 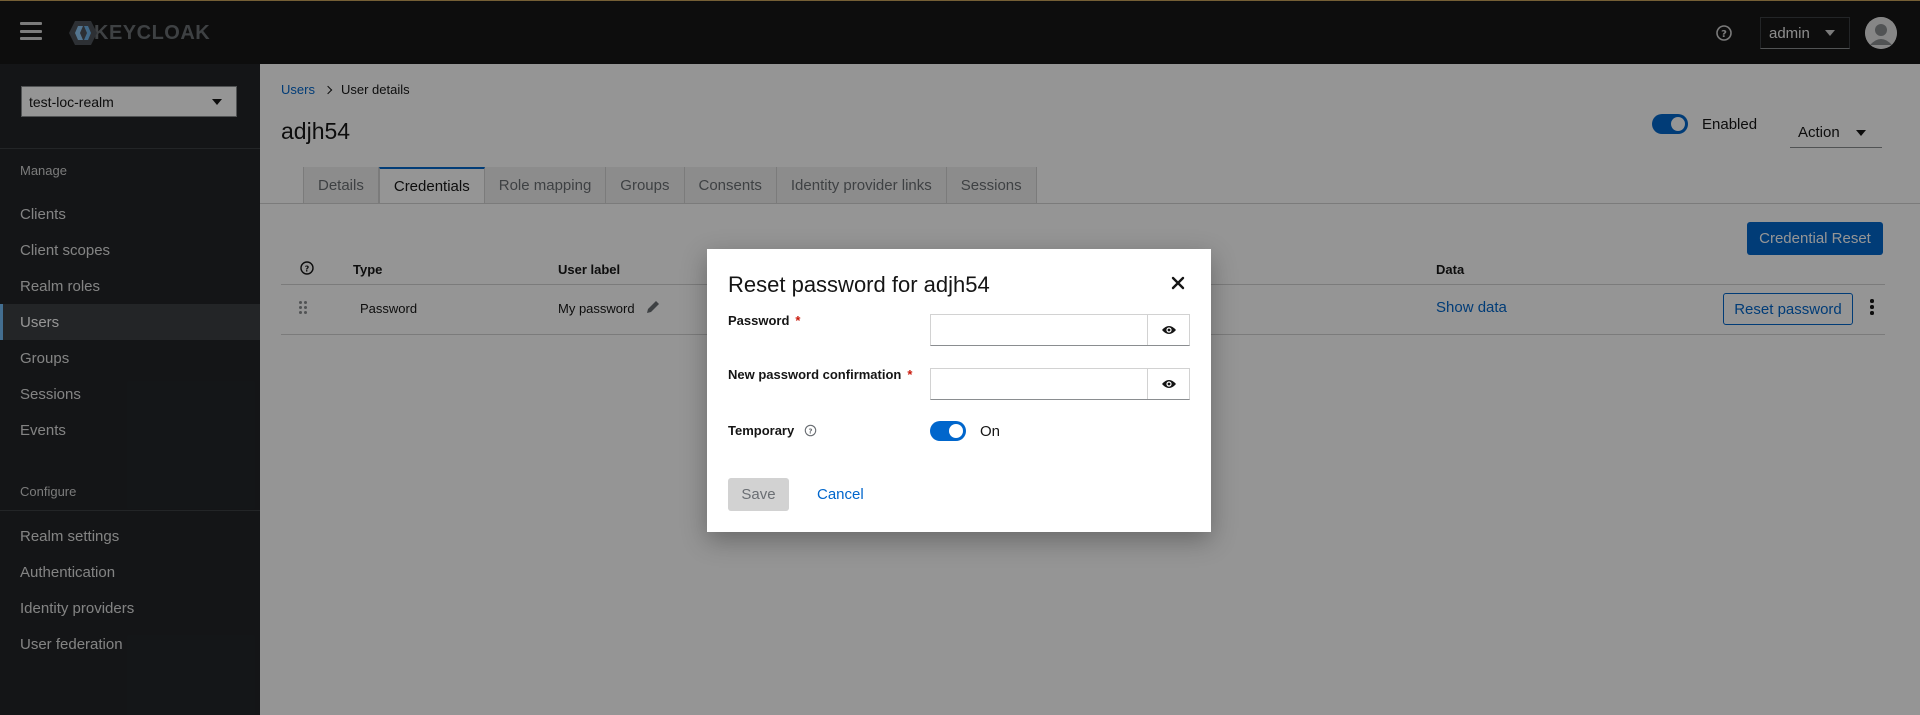 What do you see at coordinates (1039, 384) in the screenshot?
I see `confirm-password-input` at bounding box center [1039, 384].